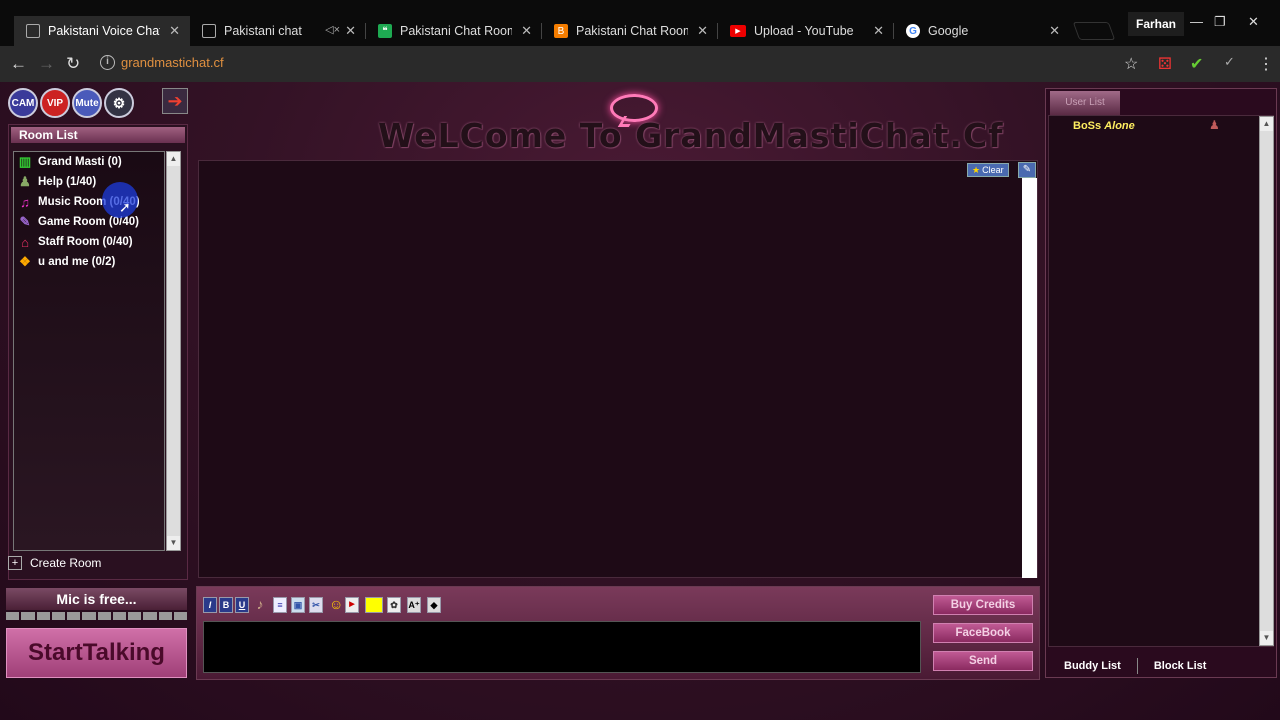 This screenshot has width=1280, height=720. Describe the element at coordinates (1196, 21) in the screenshot. I see `minimize-icon: —` at that location.